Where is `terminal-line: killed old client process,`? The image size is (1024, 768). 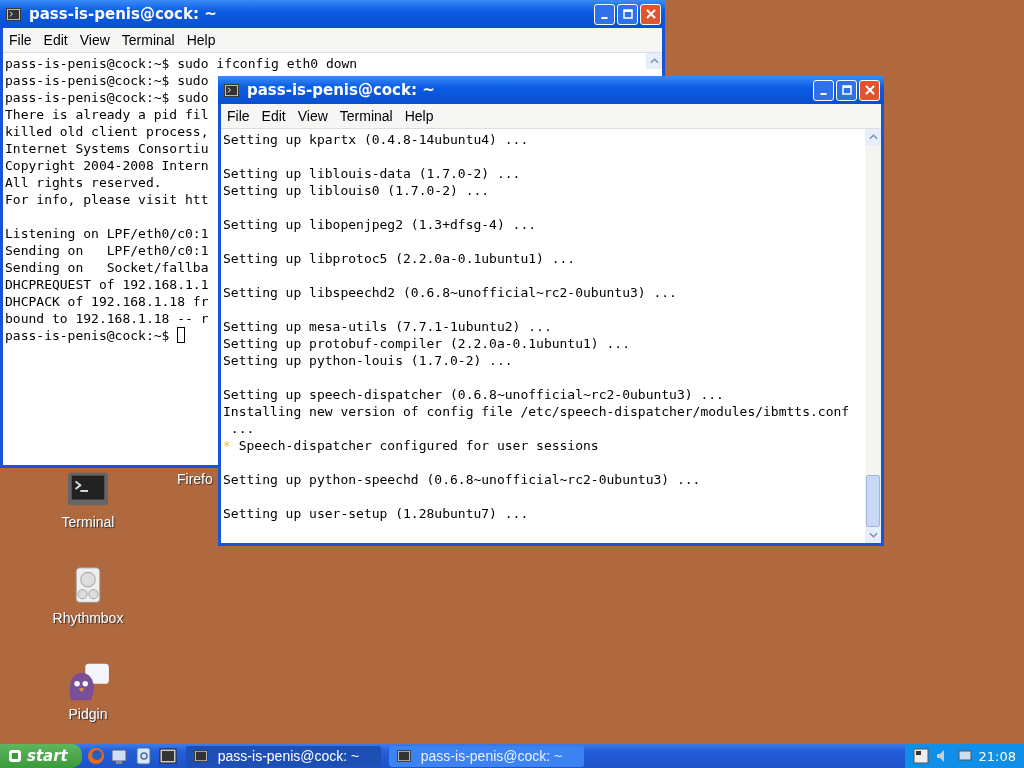 terminal-line: killed old client process, is located at coordinates (107, 131).